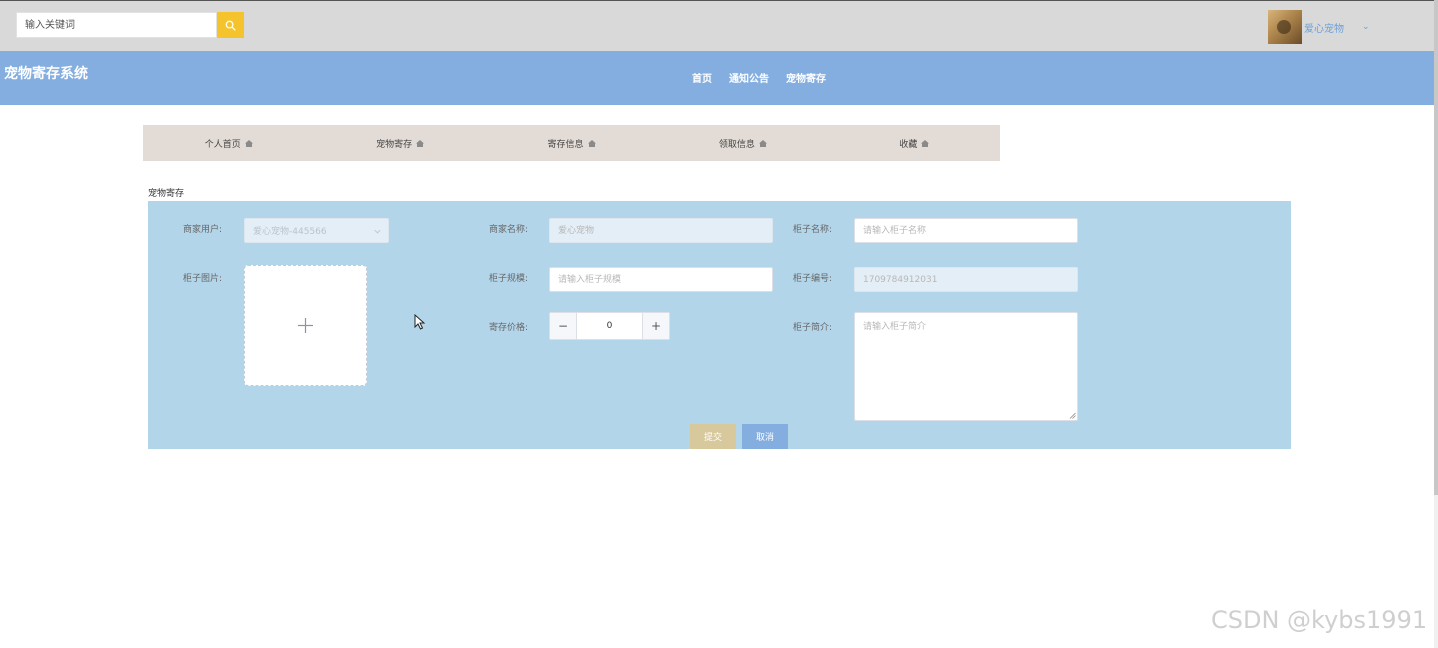 The height and width of the screenshot is (648, 1438). Describe the element at coordinates (719, 25) in the screenshot. I see `top-bar: 爱心宠物 ⌄` at that location.